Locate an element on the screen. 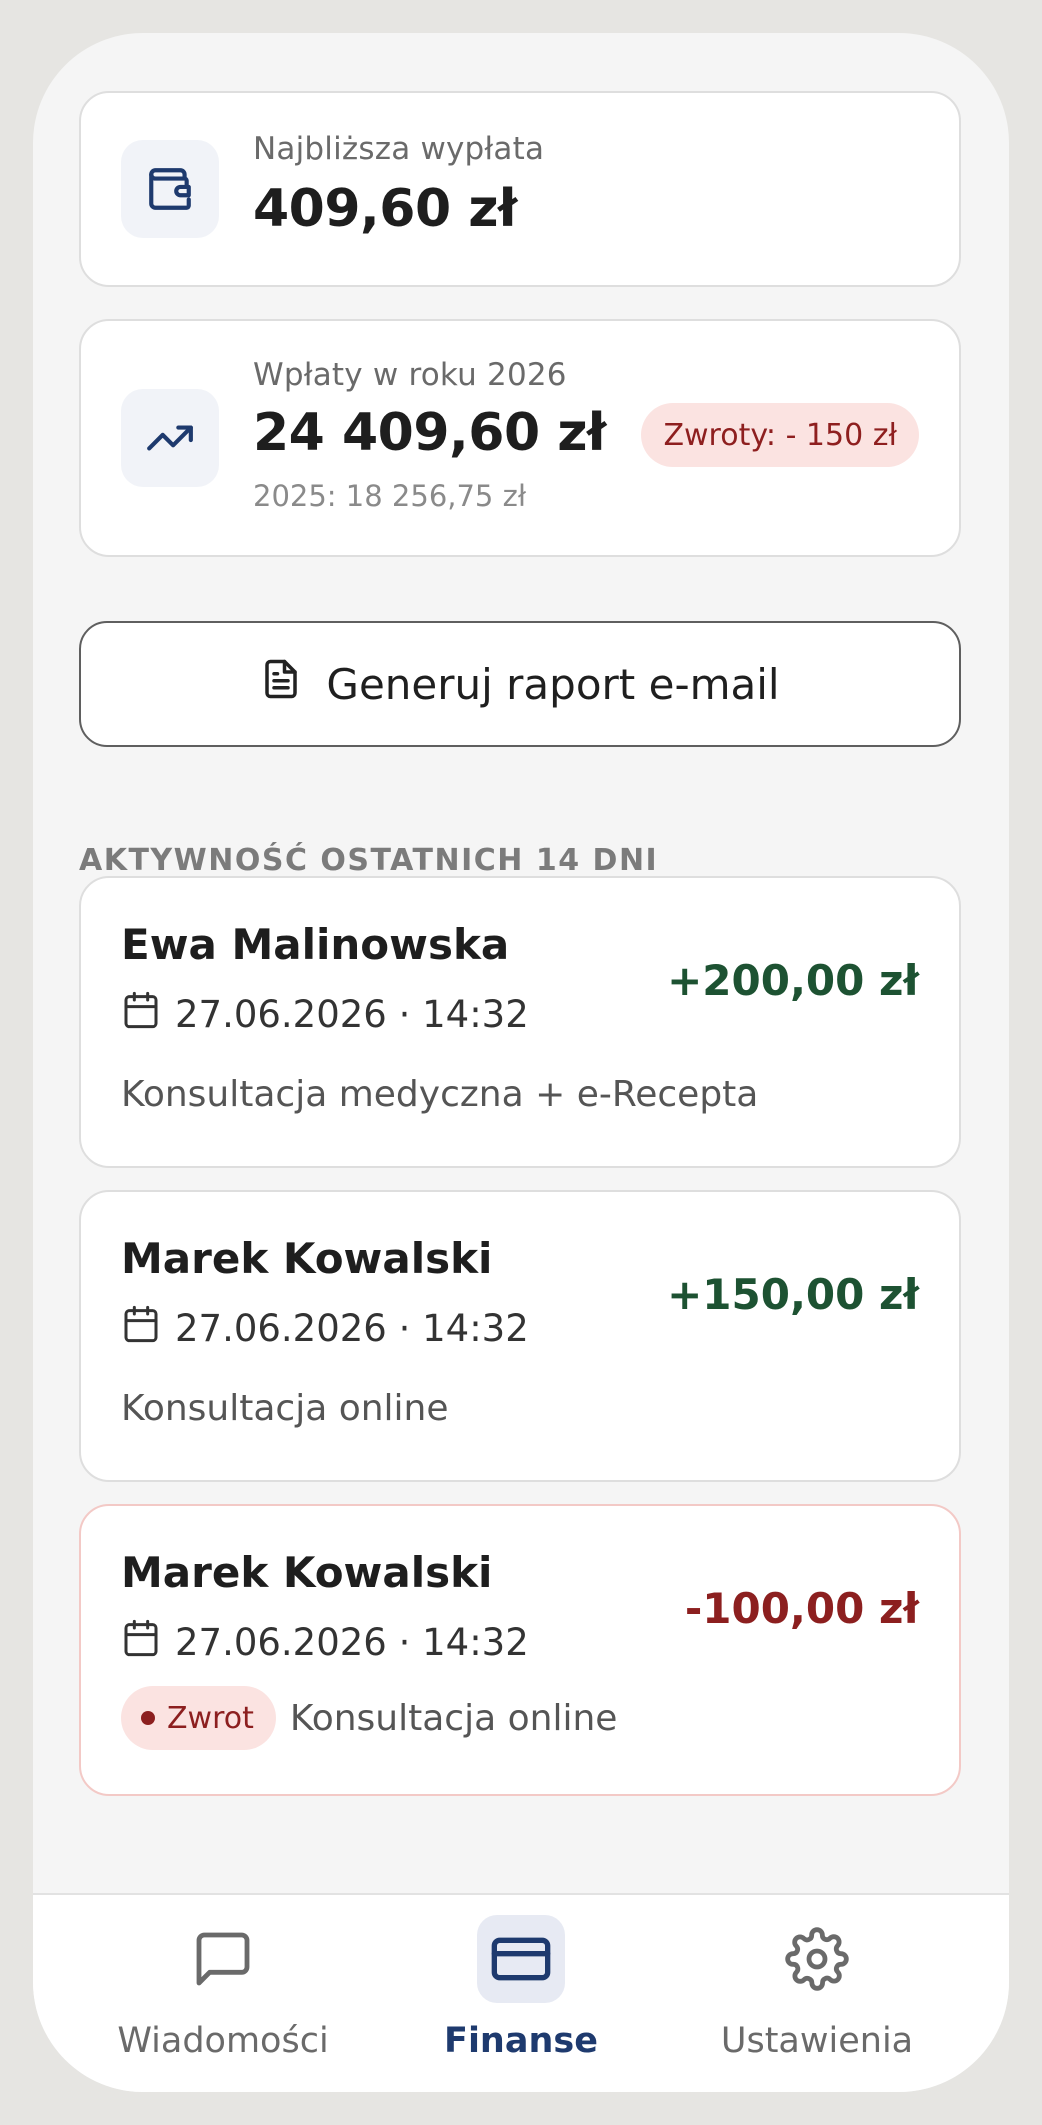  transaction-amount: -100,00 zł is located at coordinates (801, 1608).